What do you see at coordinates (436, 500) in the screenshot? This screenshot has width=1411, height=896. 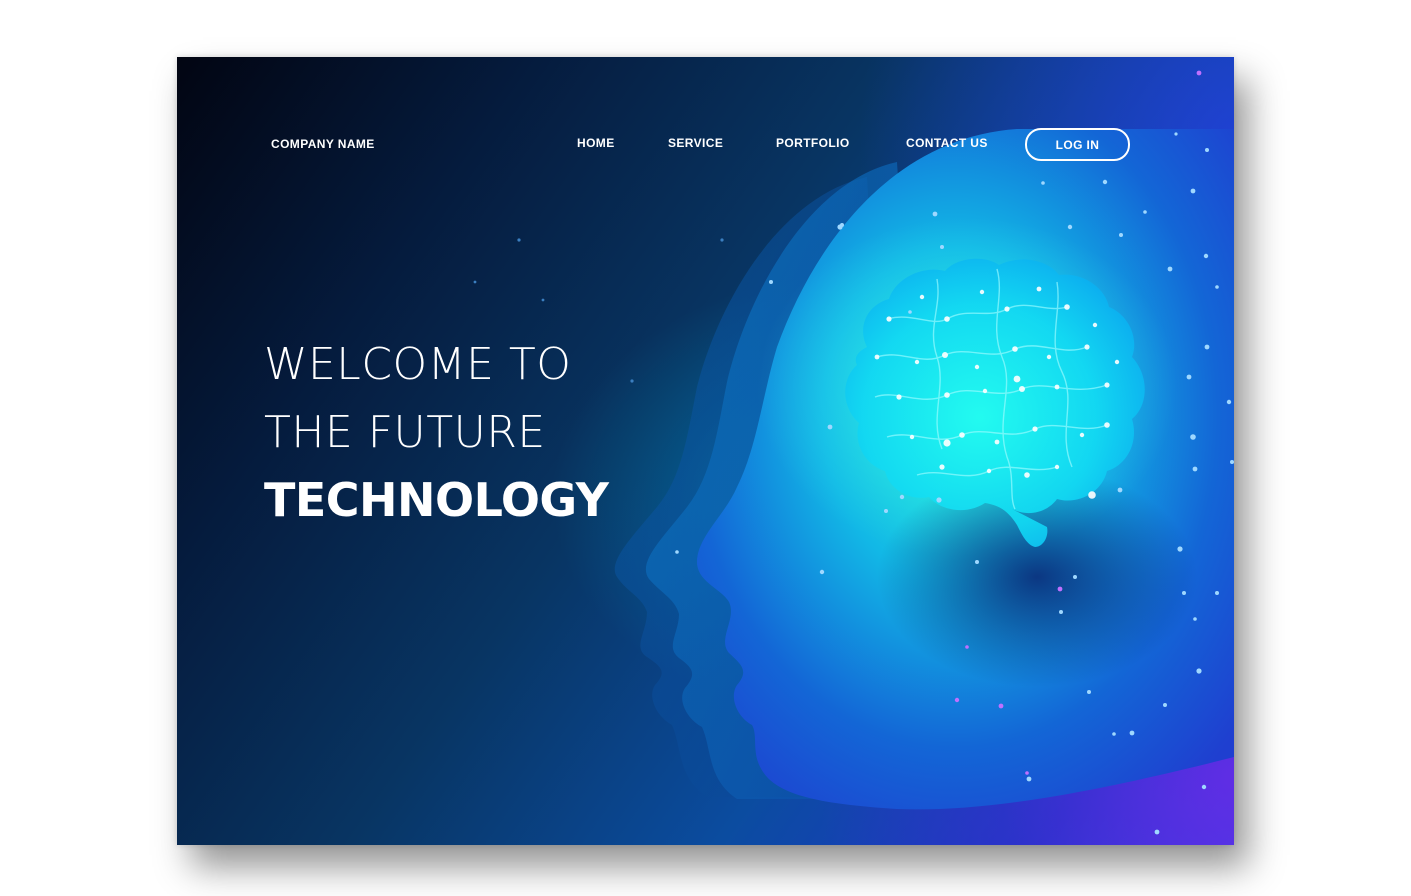 I see `hero-title-line-3: TECHNOLOGY` at bounding box center [436, 500].